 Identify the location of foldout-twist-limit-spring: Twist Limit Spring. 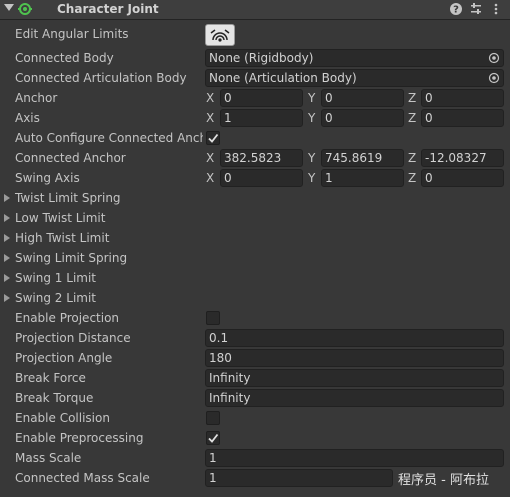
(255, 198).